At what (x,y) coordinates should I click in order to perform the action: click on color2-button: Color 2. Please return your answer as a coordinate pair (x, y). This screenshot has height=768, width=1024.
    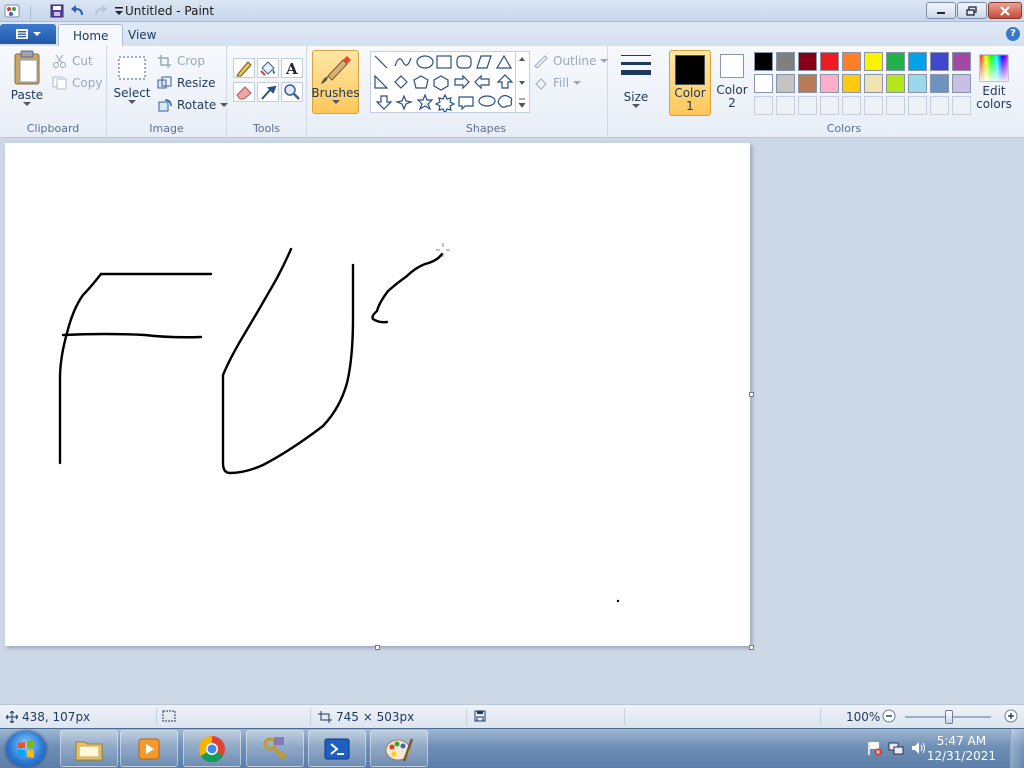
    Looking at the image, I should click on (732, 82).